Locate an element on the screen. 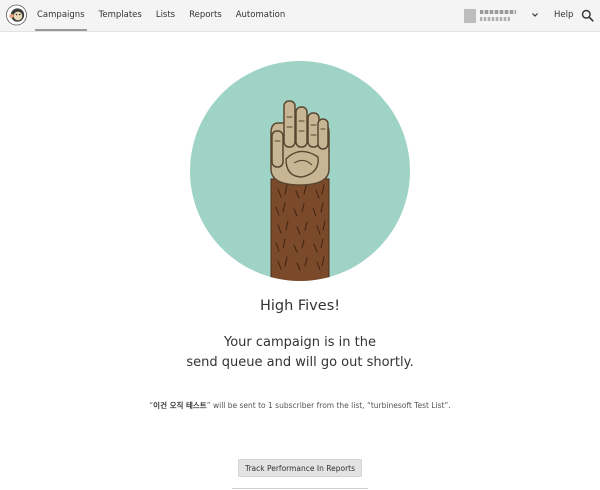 The width and height of the screenshot is (600, 490). track-performance-button: Track Performance In Reports is located at coordinates (300, 468).